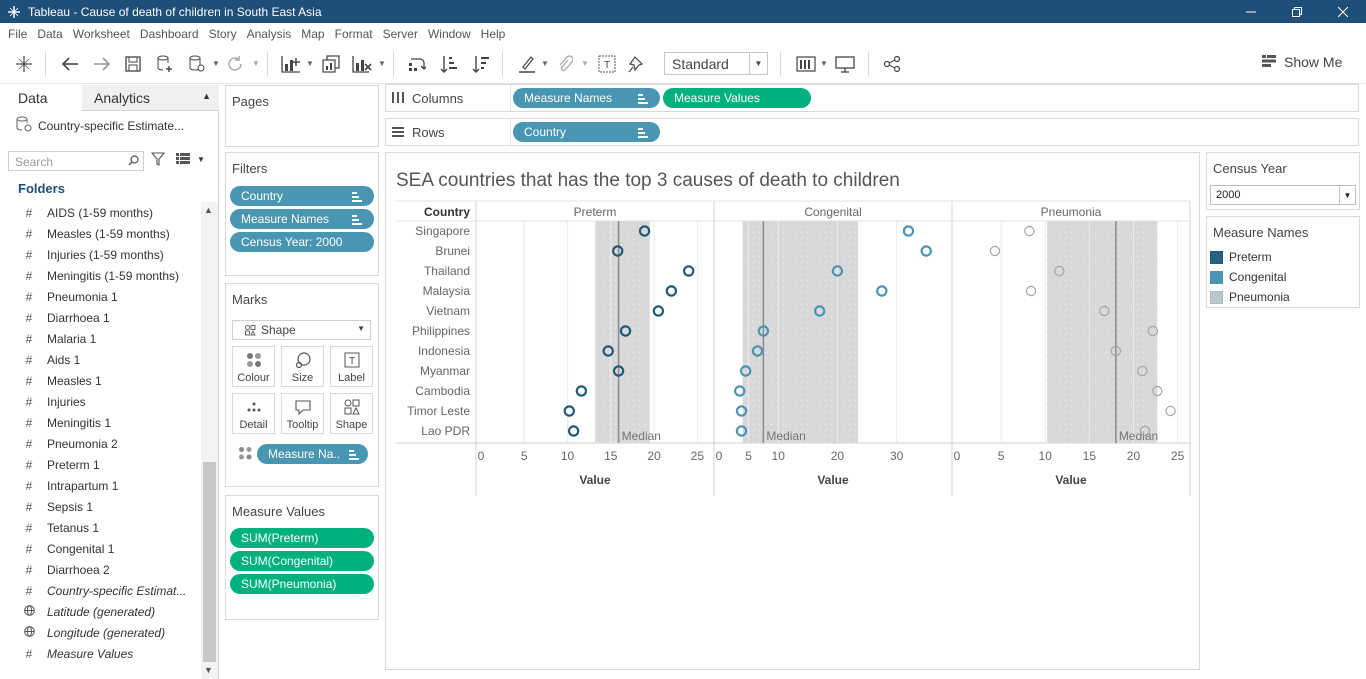 Image resolution: width=1366 pixels, height=679 pixels. Describe the element at coordinates (310, 63) in the screenshot. I see `new-worksheet-caret-icon: ▼` at that location.